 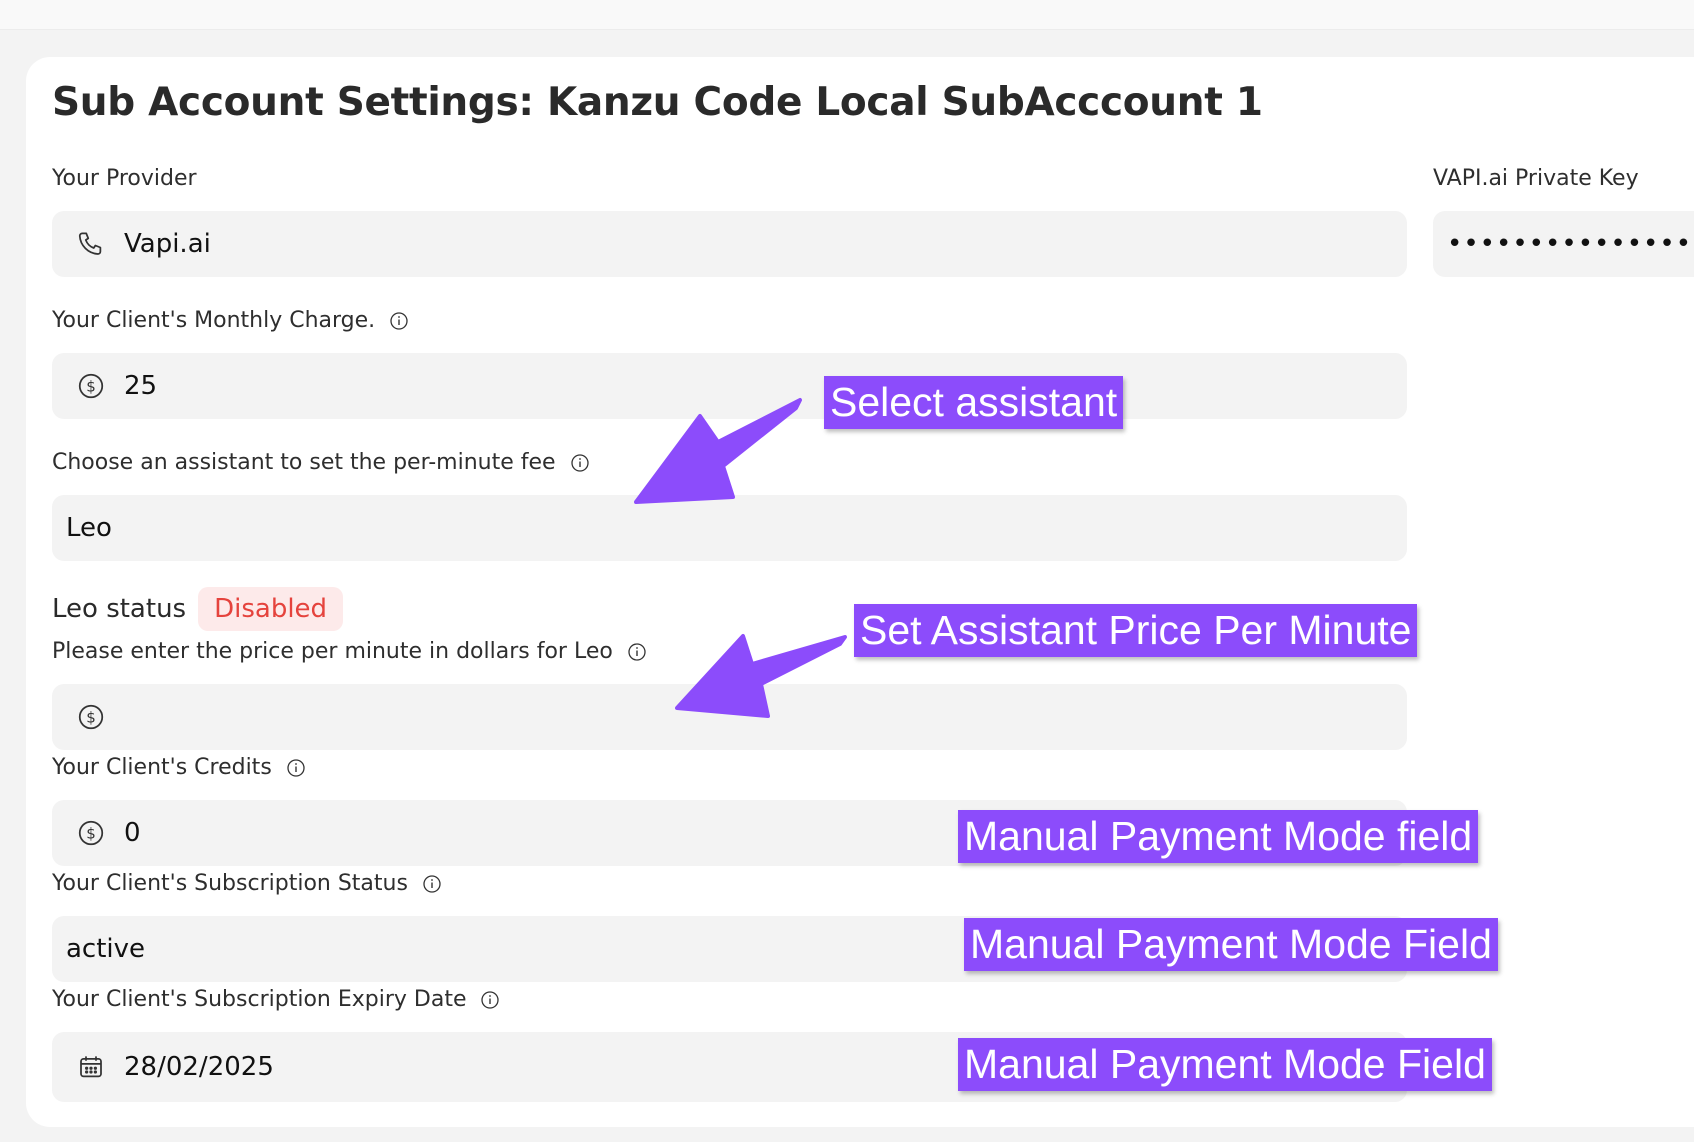 I want to click on arrow-set-price, so click(x=761, y=676).